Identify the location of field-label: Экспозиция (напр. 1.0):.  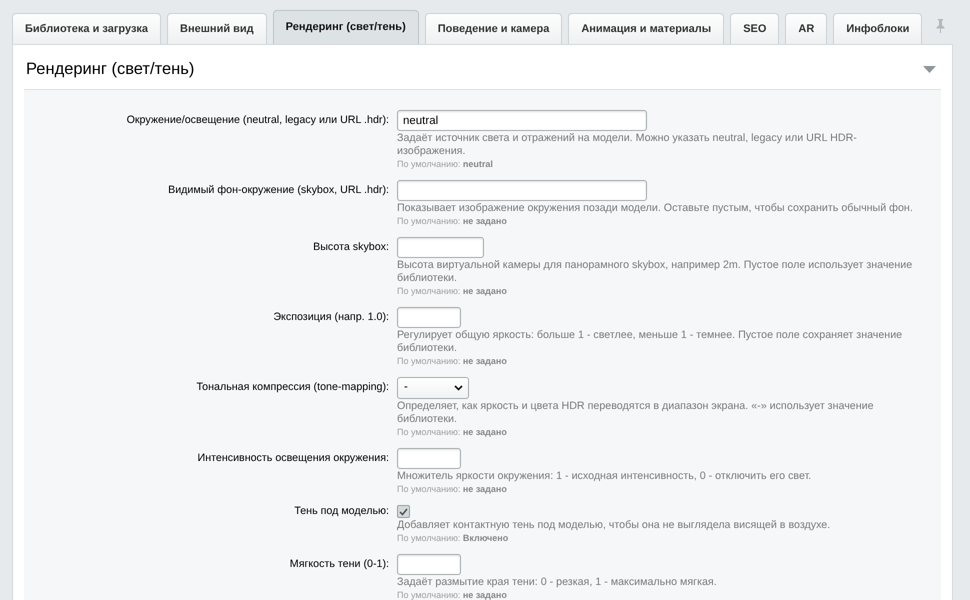
(331, 317).